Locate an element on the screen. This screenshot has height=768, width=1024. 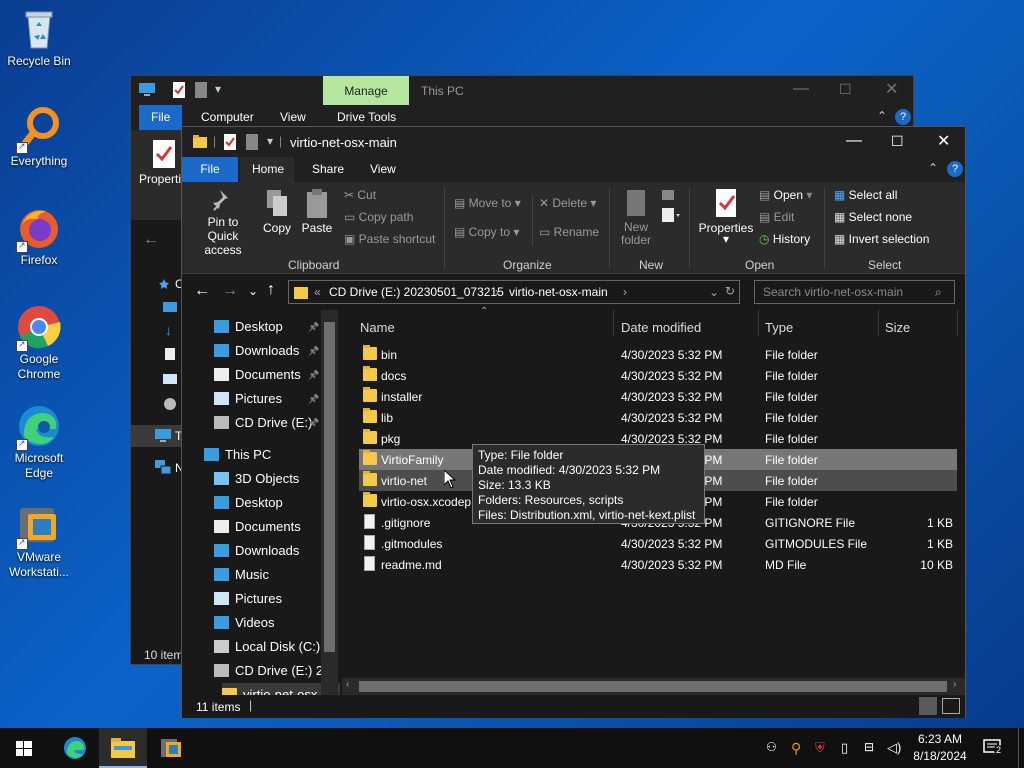
rename-button: ▭ Rename is located at coordinates (569, 232).